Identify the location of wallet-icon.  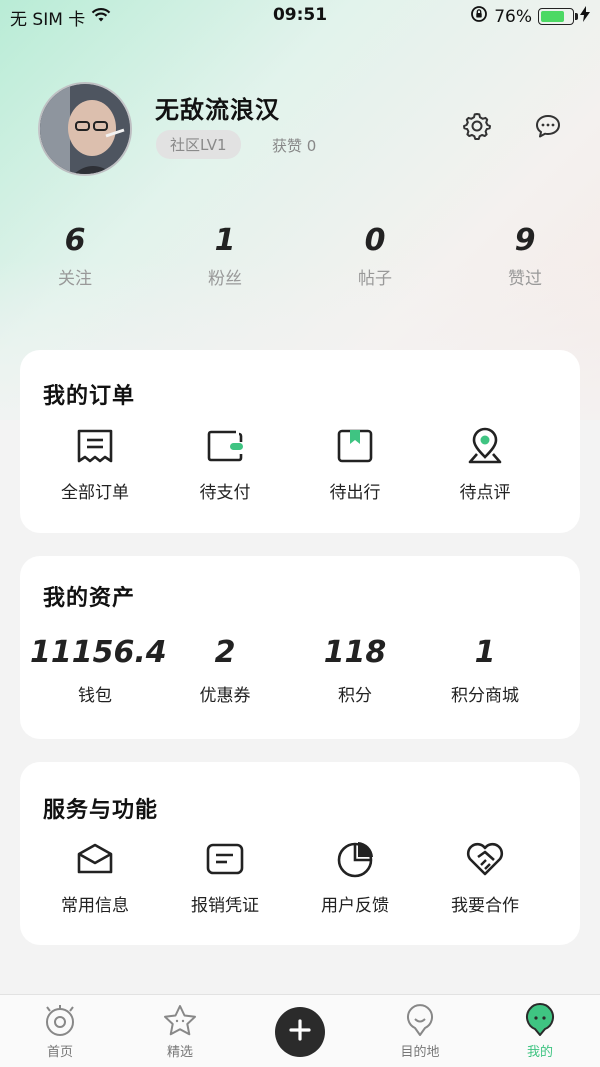
(225, 448).